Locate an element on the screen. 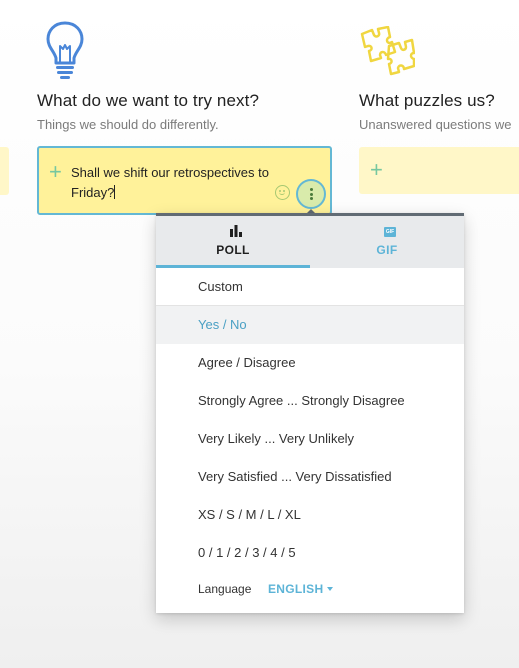 The width and height of the screenshot is (519, 668). kebab-menu-icon is located at coordinates (311, 194).